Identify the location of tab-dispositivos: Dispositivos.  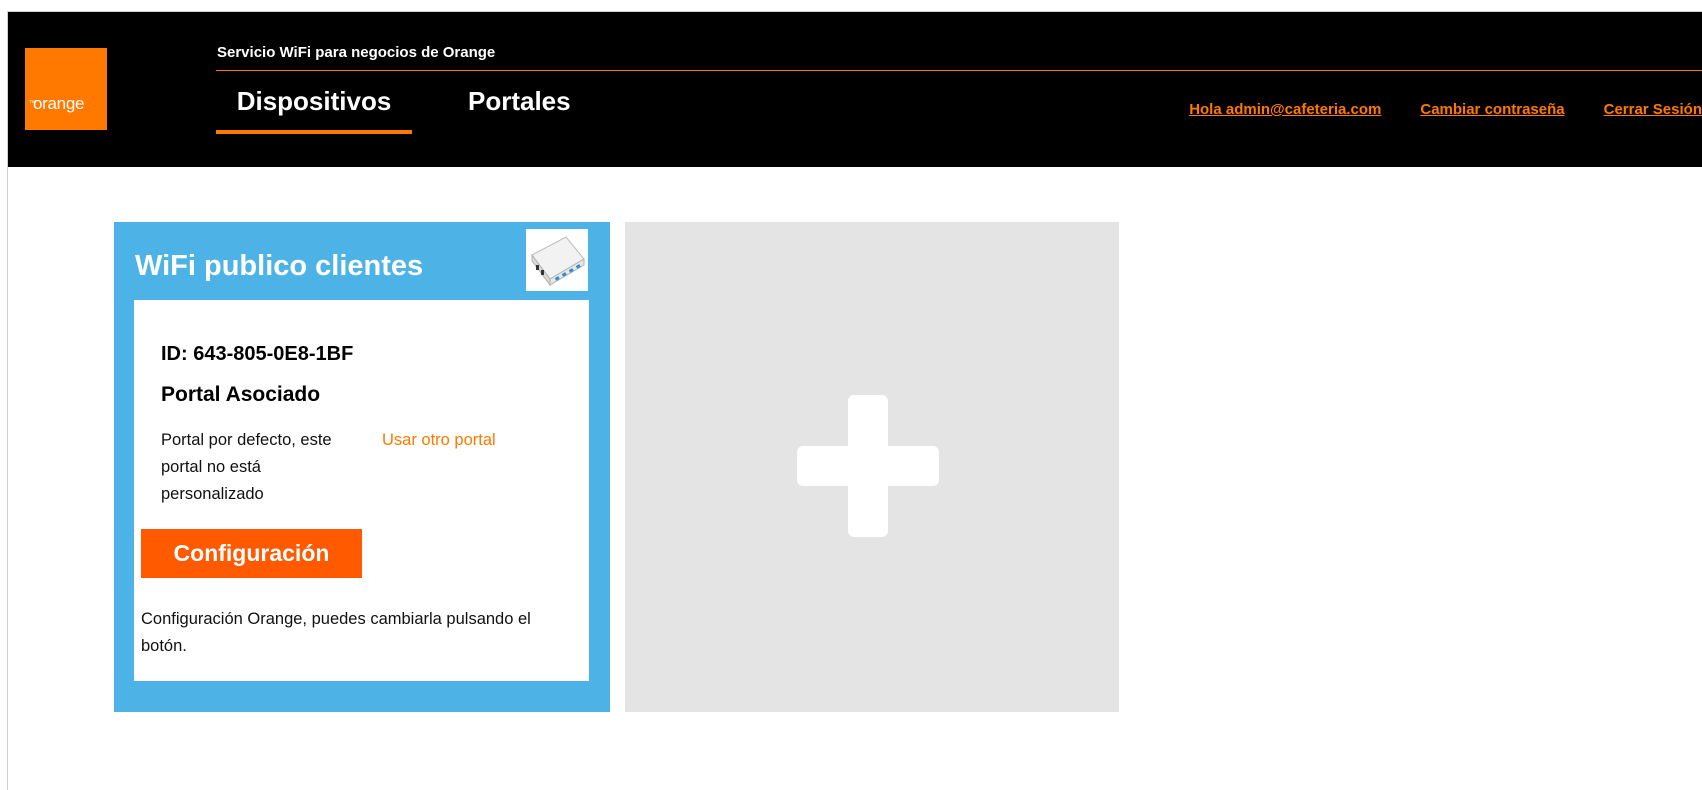
(314, 110).